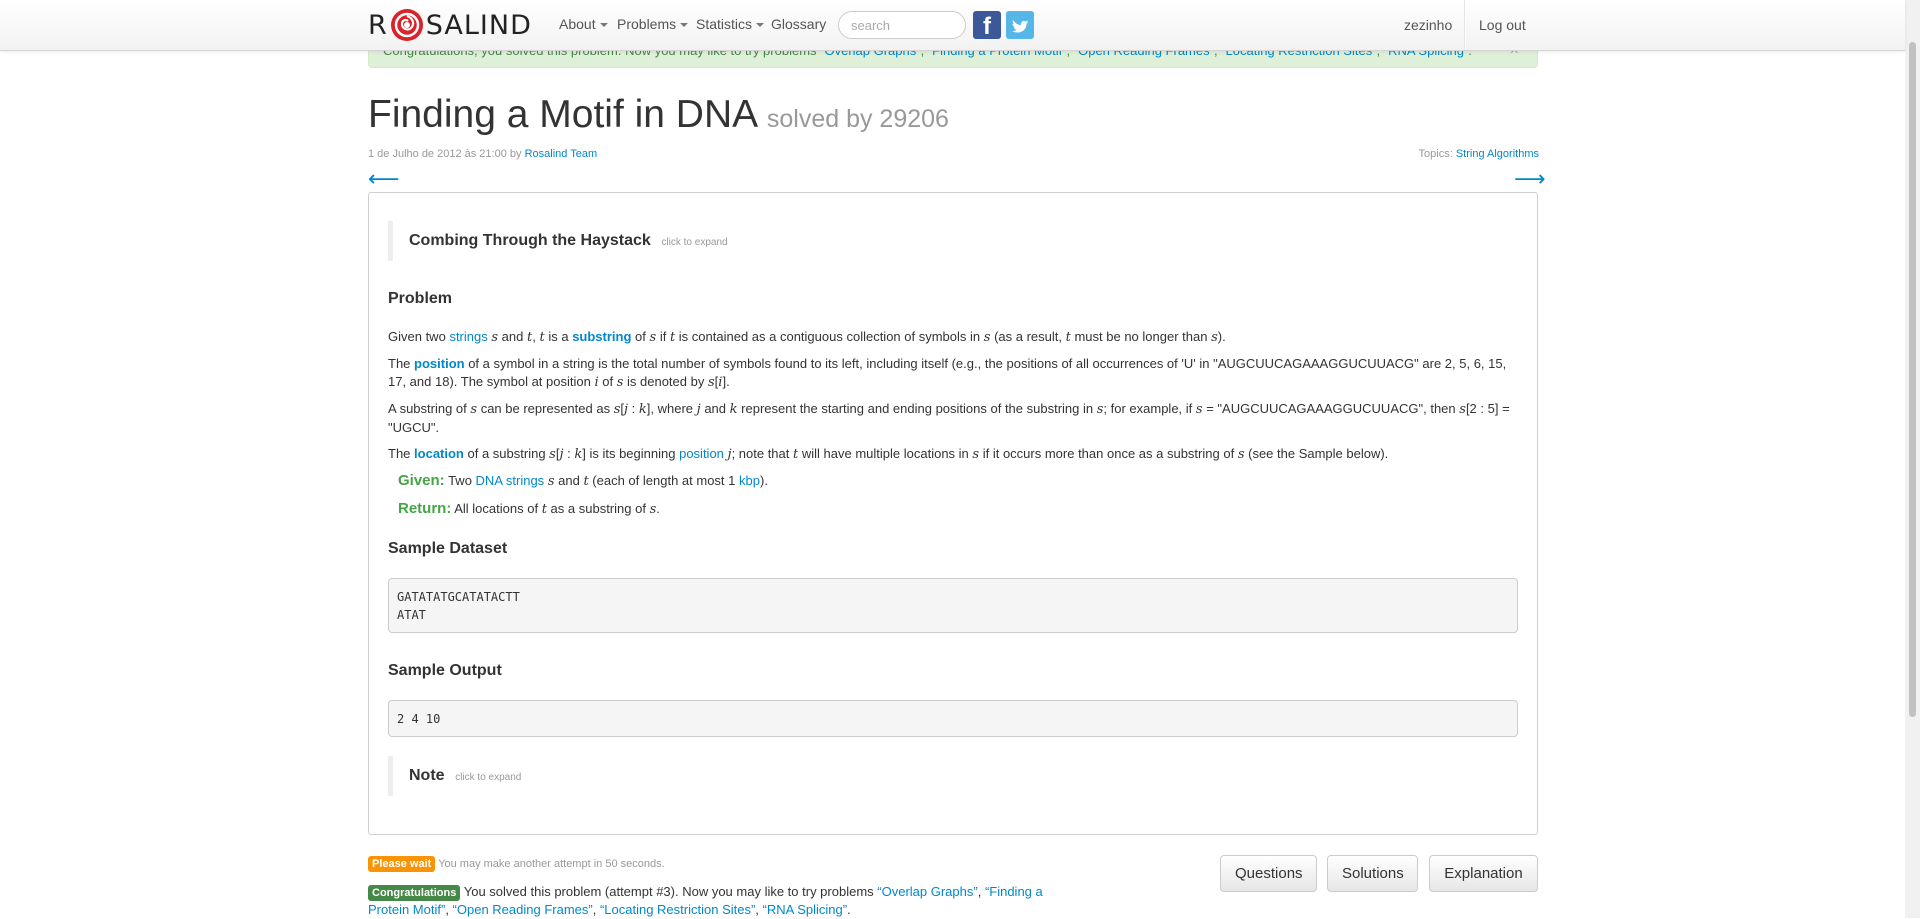 The image size is (1920, 919). What do you see at coordinates (647, 24) in the screenshot?
I see `nav-problems-label: Problems` at bounding box center [647, 24].